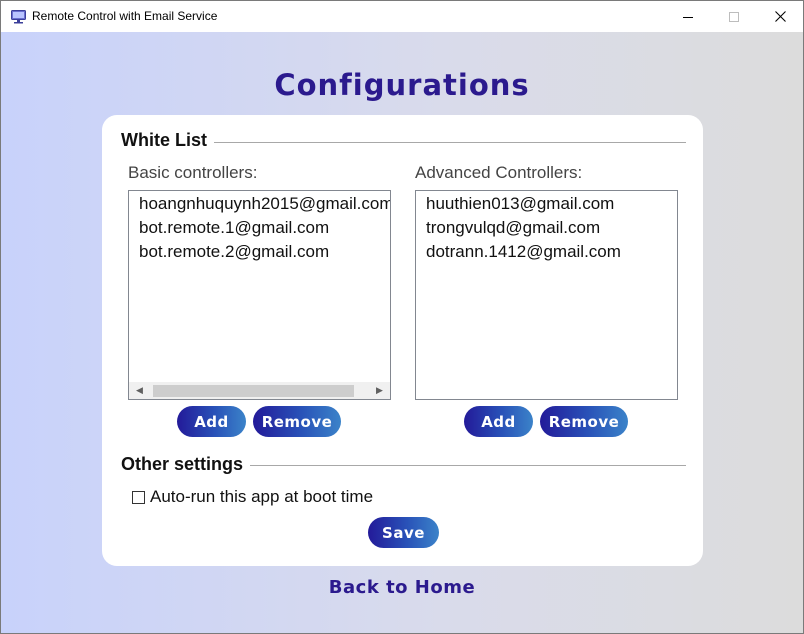 Image resolution: width=804 pixels, height=634 pixels. What do you see at coordinates (297, 421) in the screenshot?
I see `basic-remove-button: Remove` at bounding box center [297, 421].